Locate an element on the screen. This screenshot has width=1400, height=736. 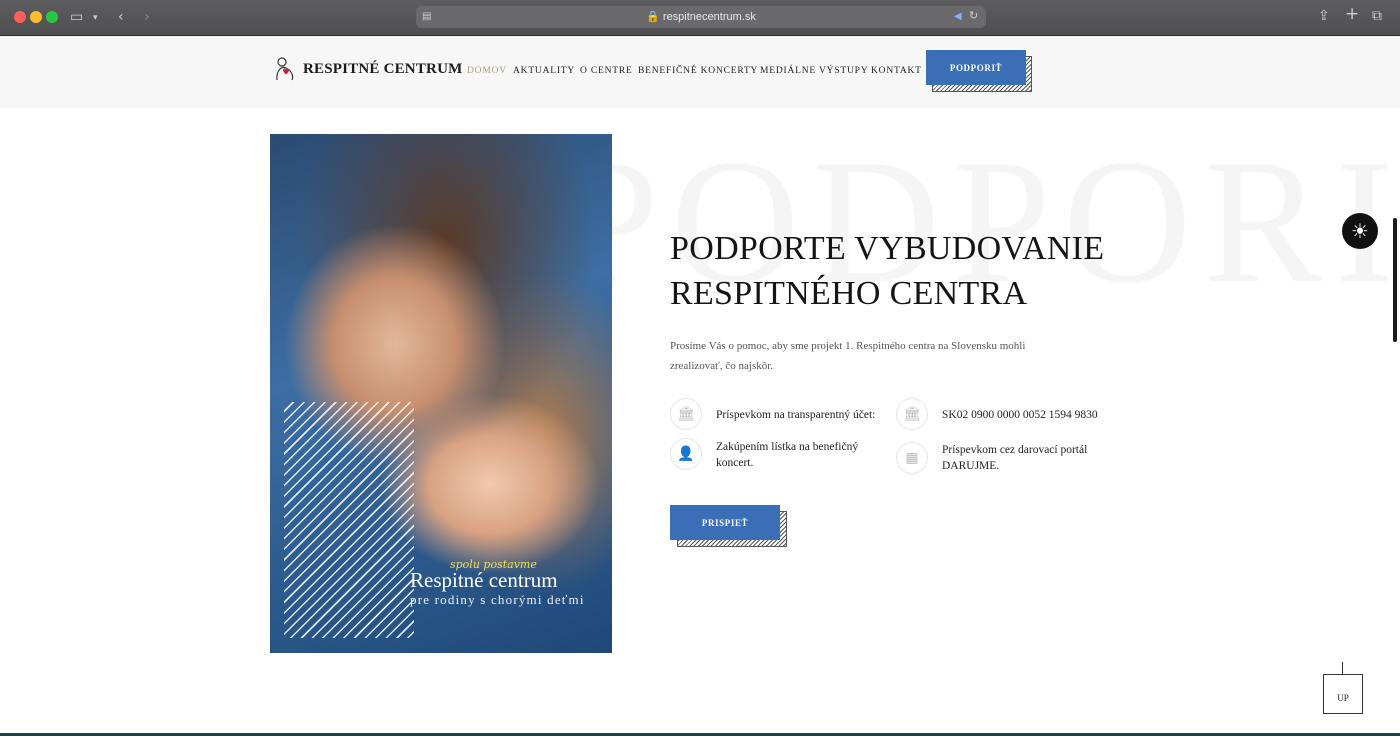
browser-toolbar: ▭ ▾ ‹ › ▤ 🔒 respitnecentrum.sk ◀ ↻ ⇪ + ⧉ is located at coordinates (700, 18).